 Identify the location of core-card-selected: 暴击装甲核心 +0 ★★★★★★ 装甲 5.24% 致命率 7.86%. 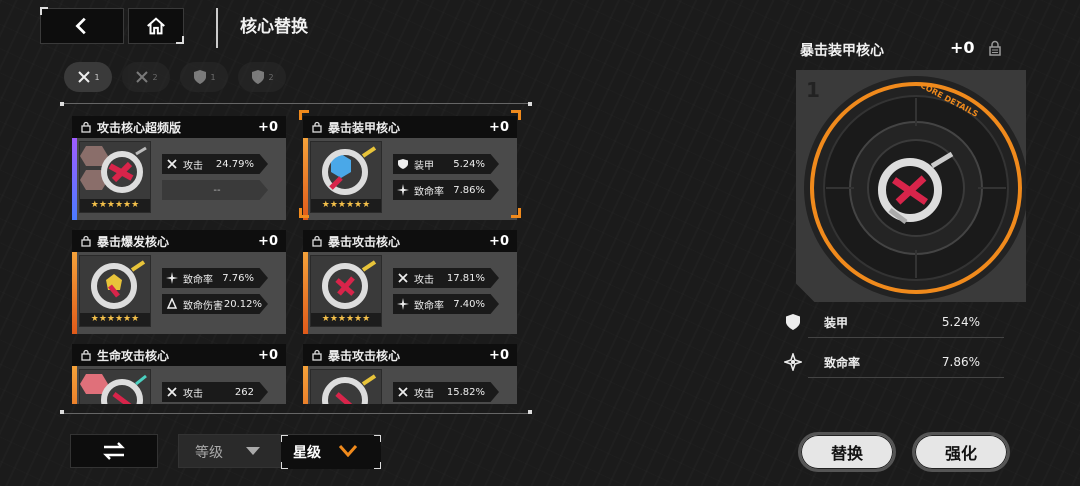
(410, 168).